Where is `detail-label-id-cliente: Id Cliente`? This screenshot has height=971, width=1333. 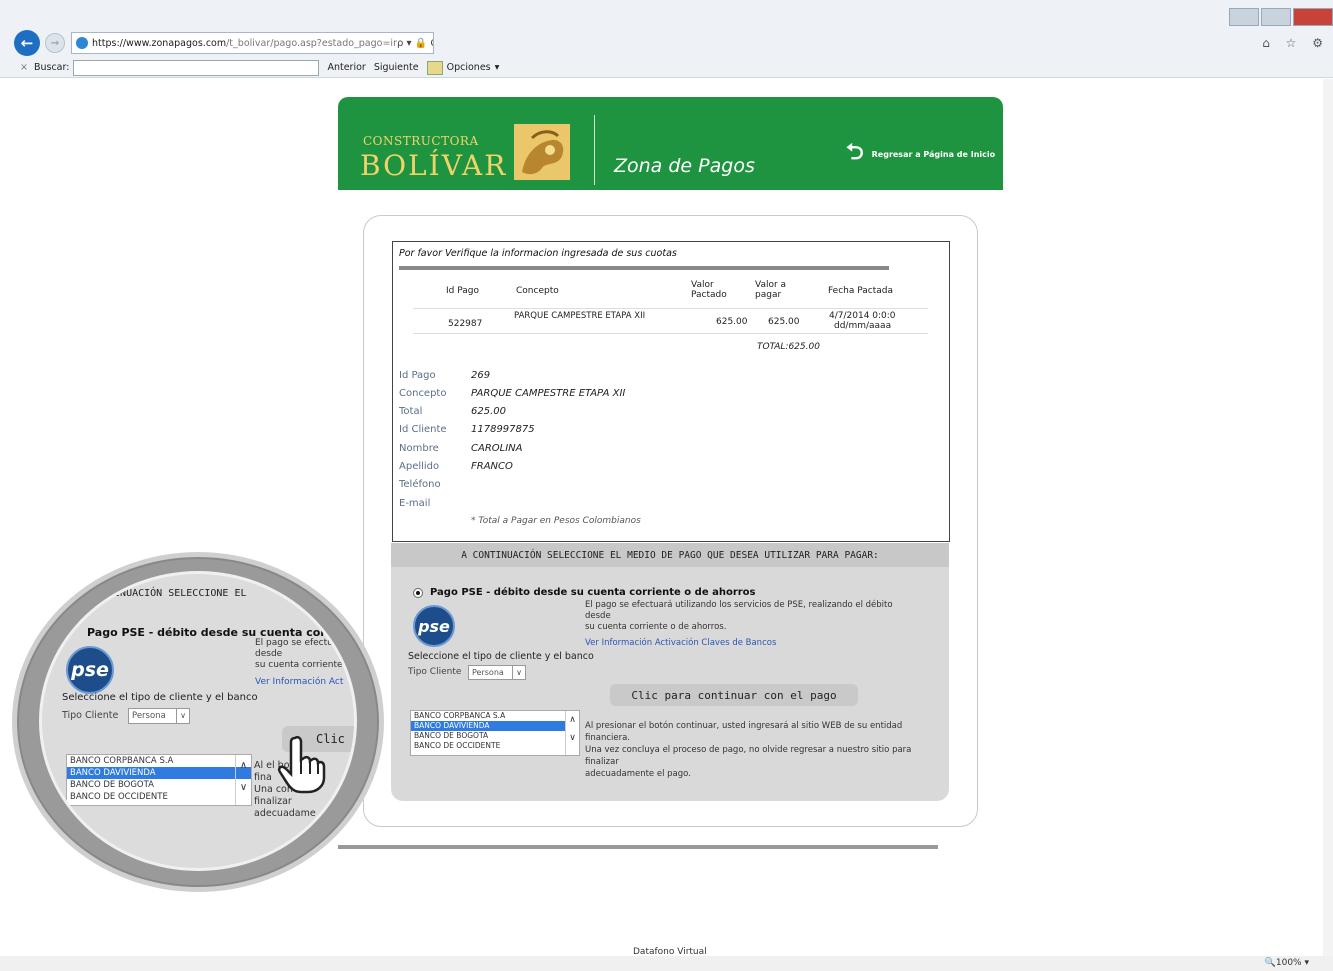 detail-label-id-cliente: Id Cliente is located at coordinates (423, 429).